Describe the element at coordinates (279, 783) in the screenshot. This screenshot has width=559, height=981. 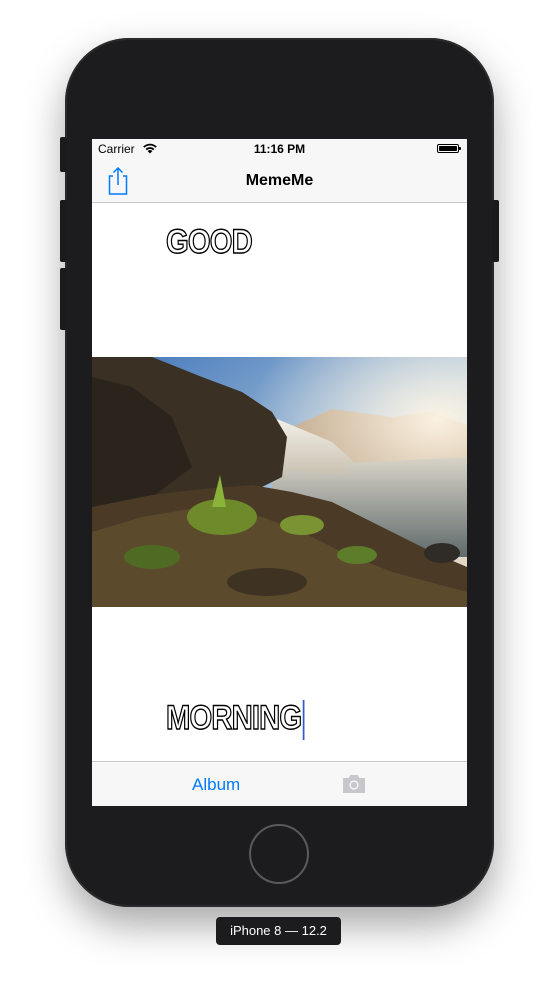
I see `bottom-toolbar: Album` at that location.